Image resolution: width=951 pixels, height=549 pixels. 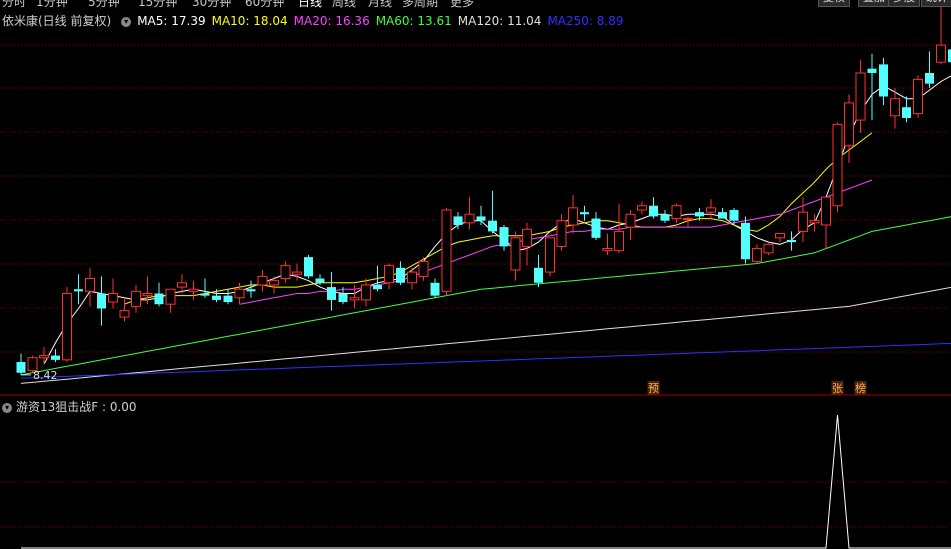 I want to click on tab-1: 1分钟, so click(x=52, y=5).